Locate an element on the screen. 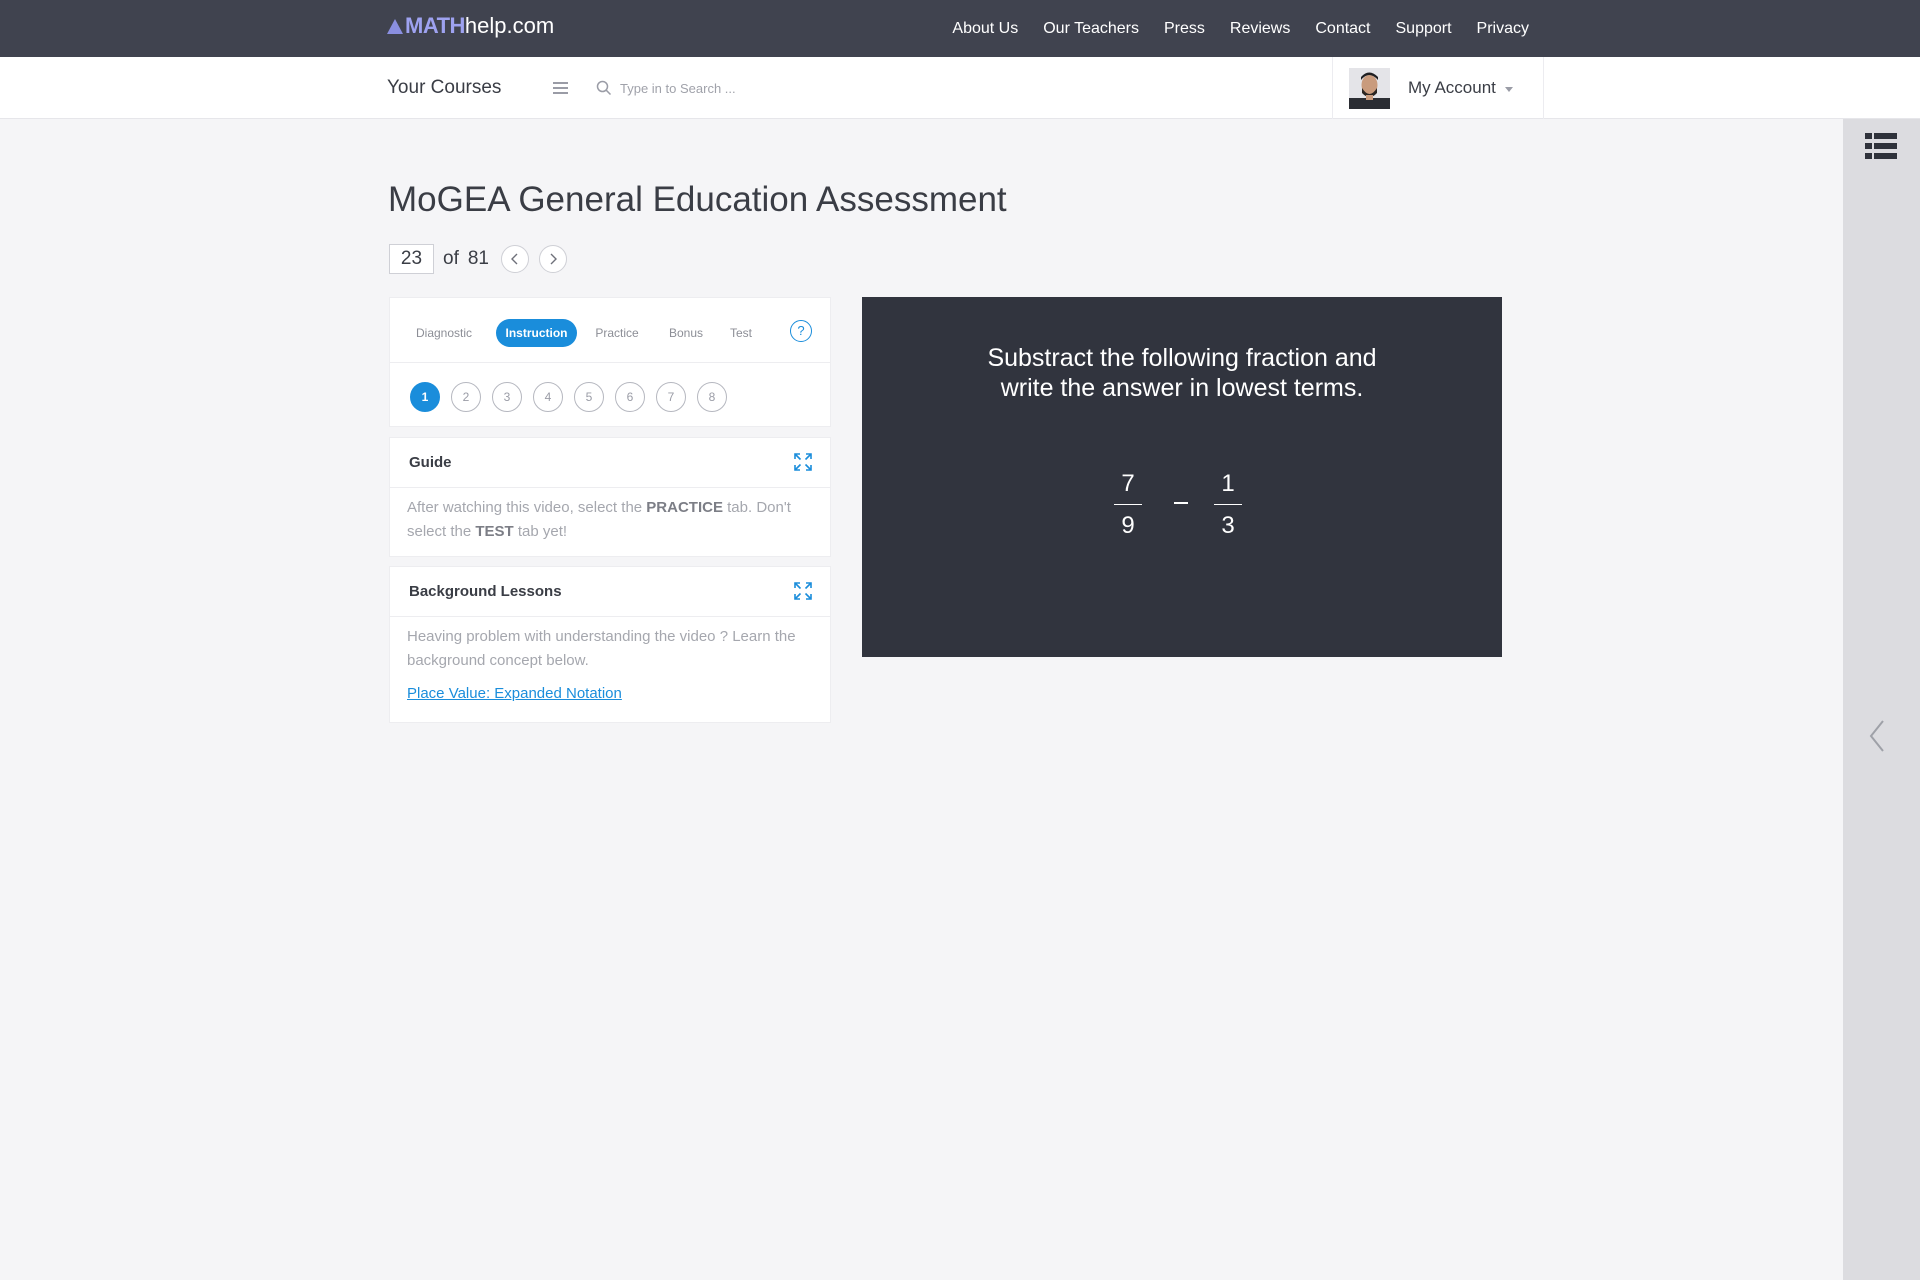  nav-press: Press is located at coordinates (1184, 29).